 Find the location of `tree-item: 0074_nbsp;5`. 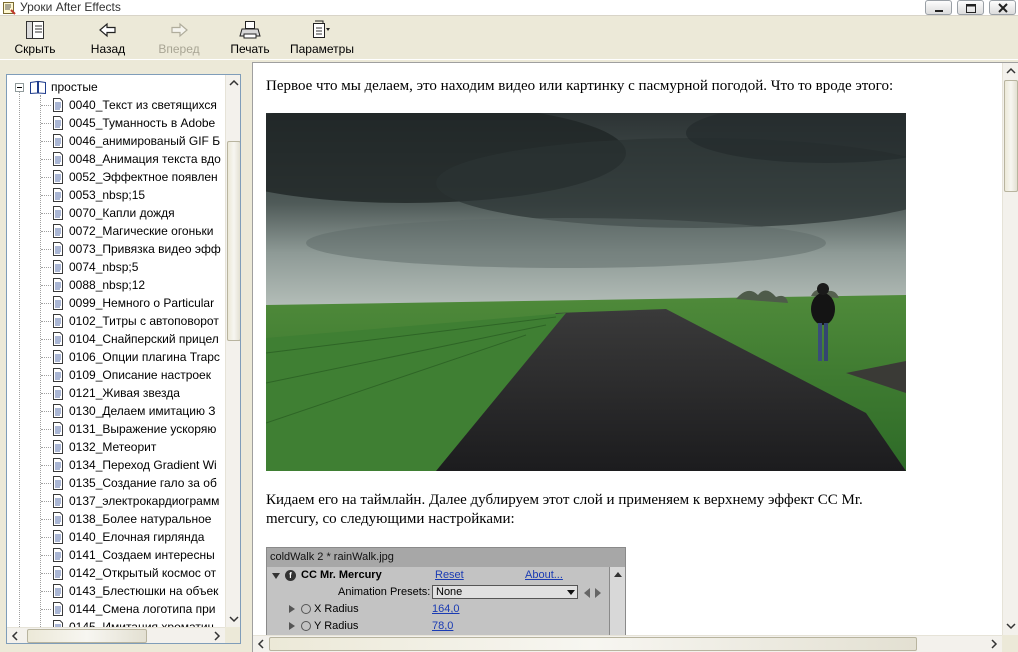

tree-item: 0074_nbsp;5 is located at coordinates (116, 267).